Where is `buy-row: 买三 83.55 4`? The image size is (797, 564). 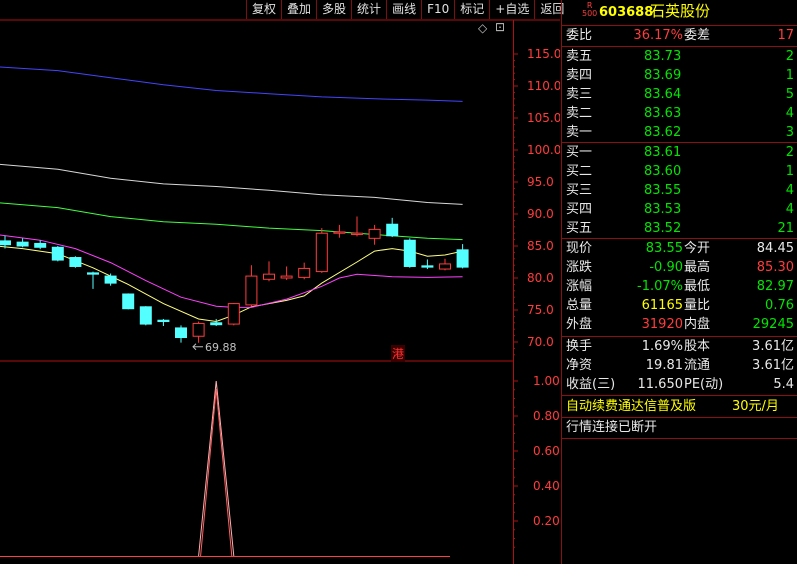 buy-row: 买三 83.55 4 is located at coordinates (679, 191).